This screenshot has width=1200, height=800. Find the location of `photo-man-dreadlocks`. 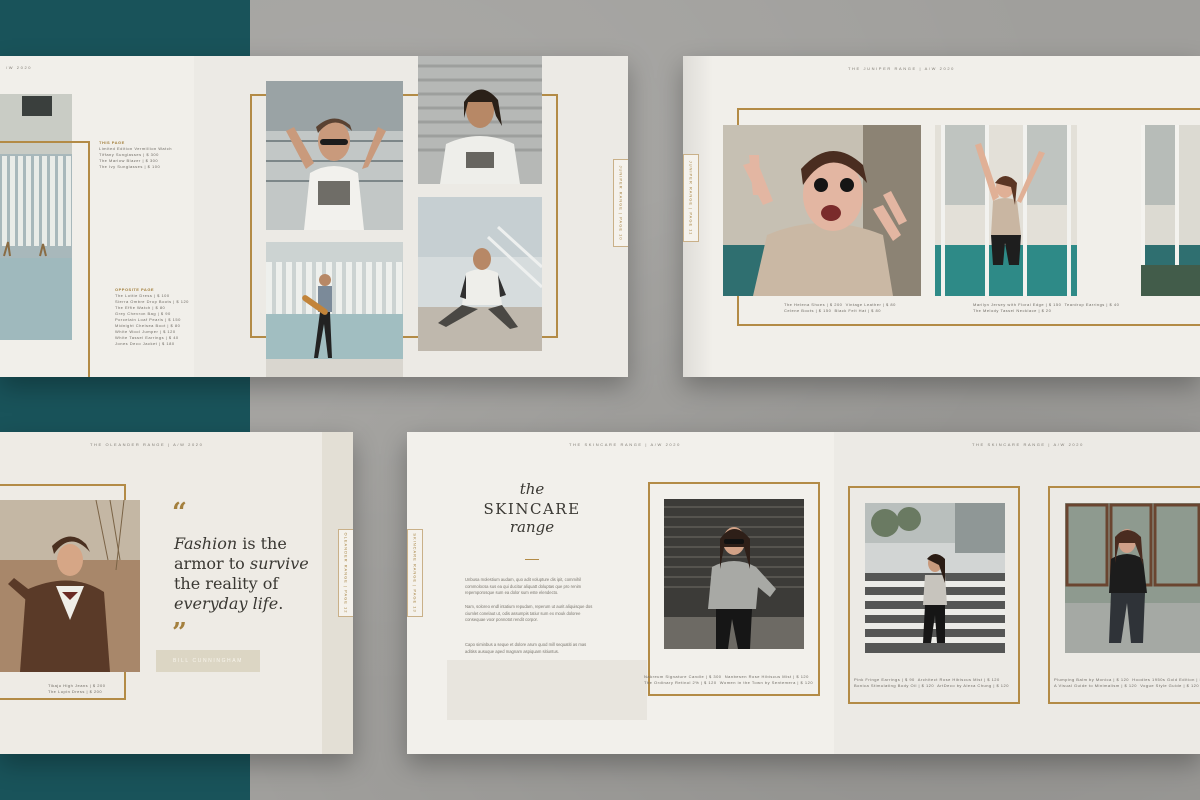

photo-man-dreadlocks is located at coordinates (480, 120).